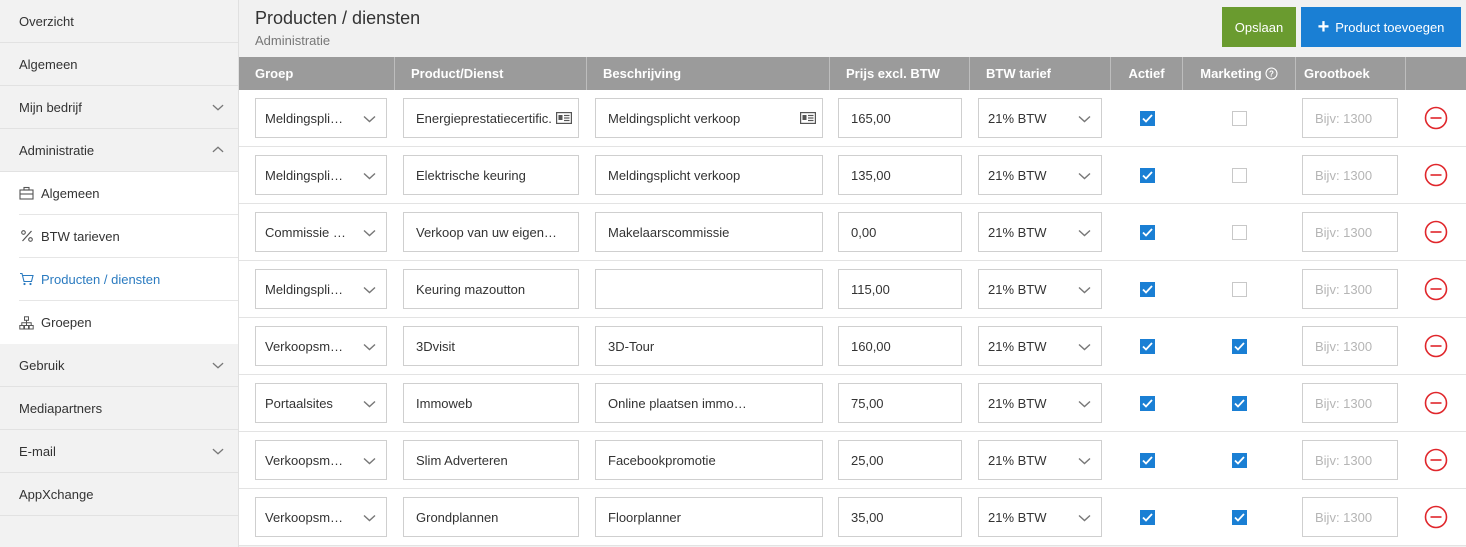 This screenshot has height=547, width=1466. What do you see at coordinates (491, 289) in the screenshot?
I see `product-input: Keuring mazoutton` at bounding box center [491, 289].